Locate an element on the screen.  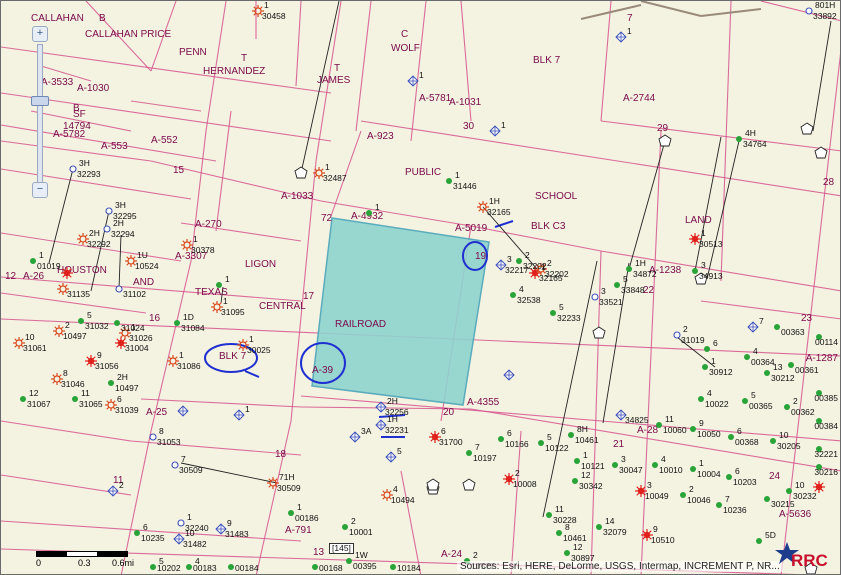
zoom-track is located at coordinates (40, 116).